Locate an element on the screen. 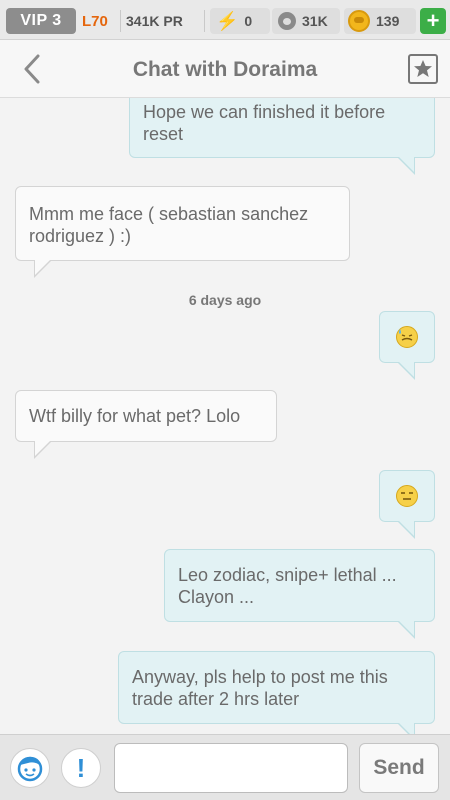  message-input is located at coordinates (231, 768).